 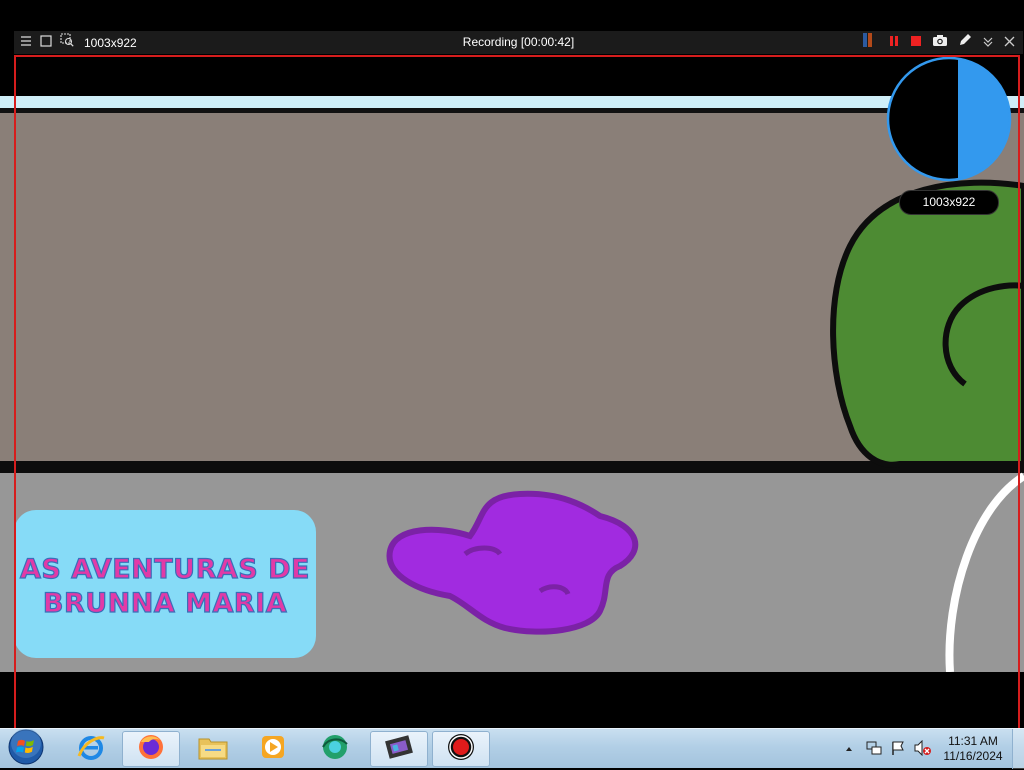 I want to click on stop-icon, so click(x=916, y=43).